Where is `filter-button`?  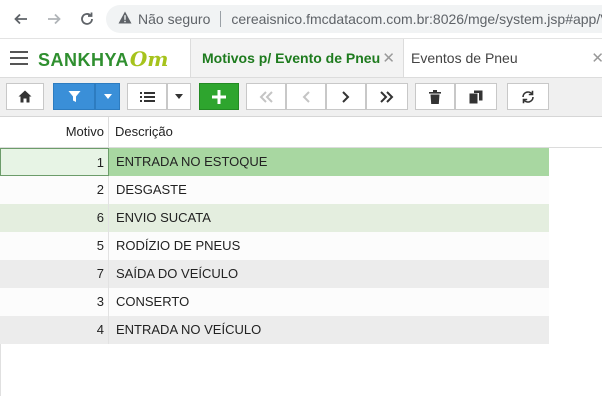 filter-button is located at coordinates (74, 96).